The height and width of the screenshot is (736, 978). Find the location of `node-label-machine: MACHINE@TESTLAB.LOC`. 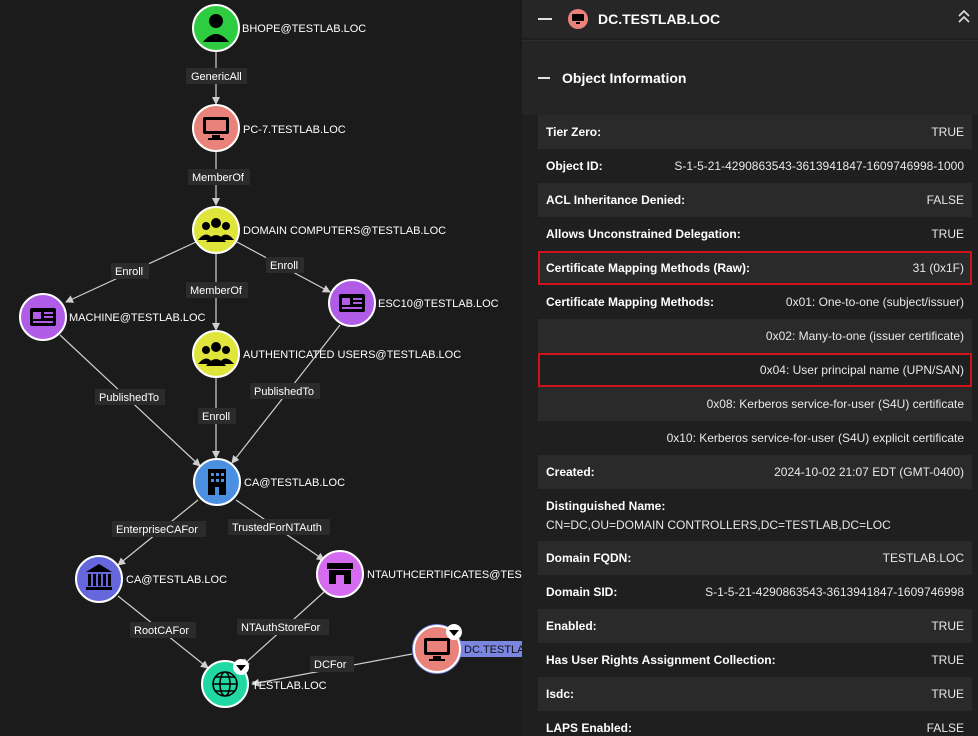

node-label-machine: MACHINE@TESTLAB.LOC is located at coordinates (137, 318).